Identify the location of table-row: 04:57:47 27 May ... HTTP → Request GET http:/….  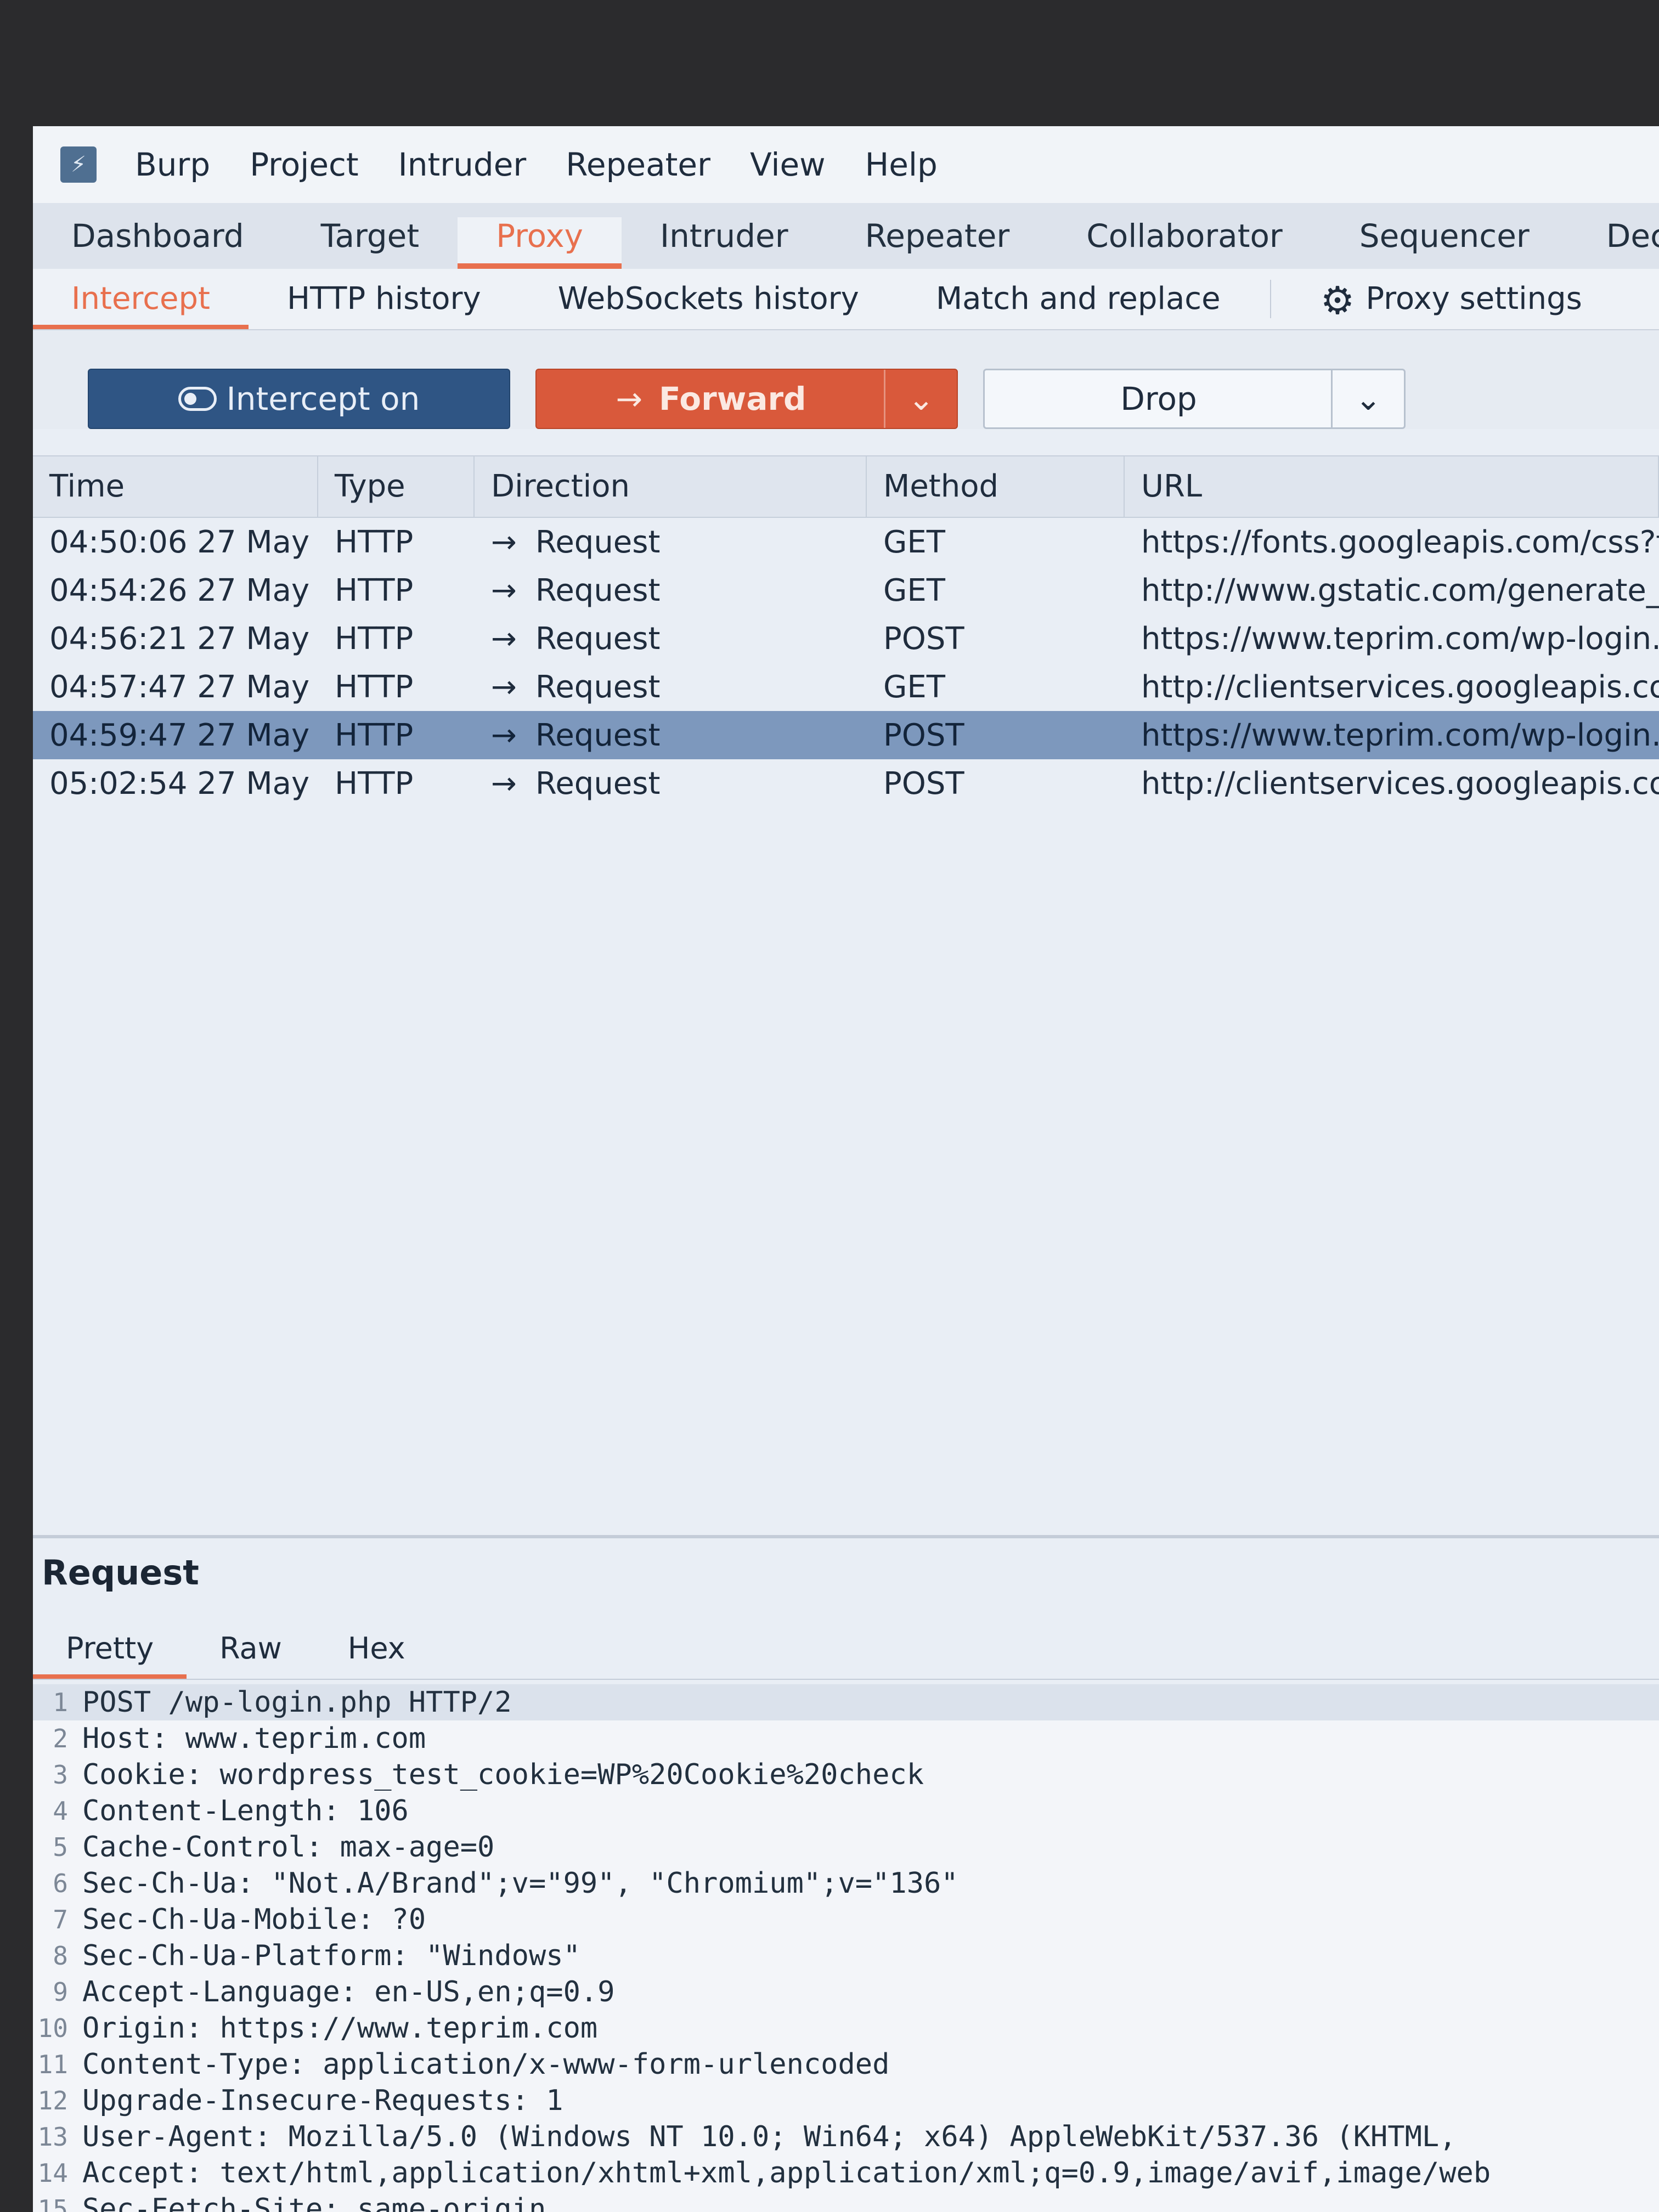
(846, 687).